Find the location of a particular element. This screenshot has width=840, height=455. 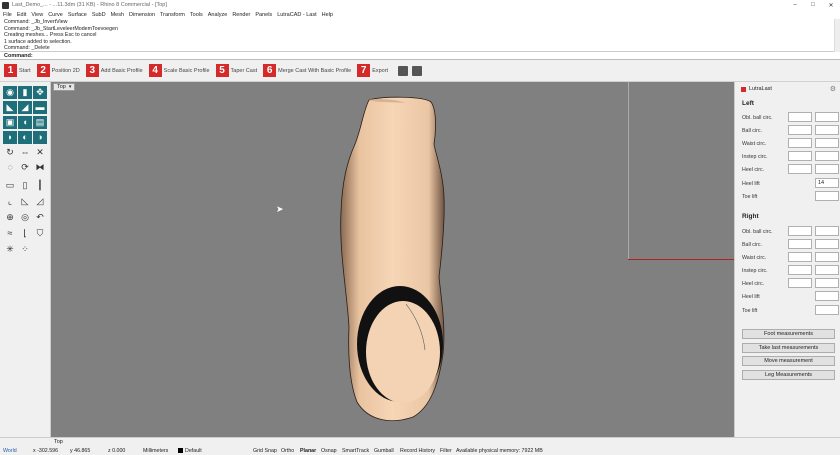

right-heel-input-a is located at coordinates (800, 283).